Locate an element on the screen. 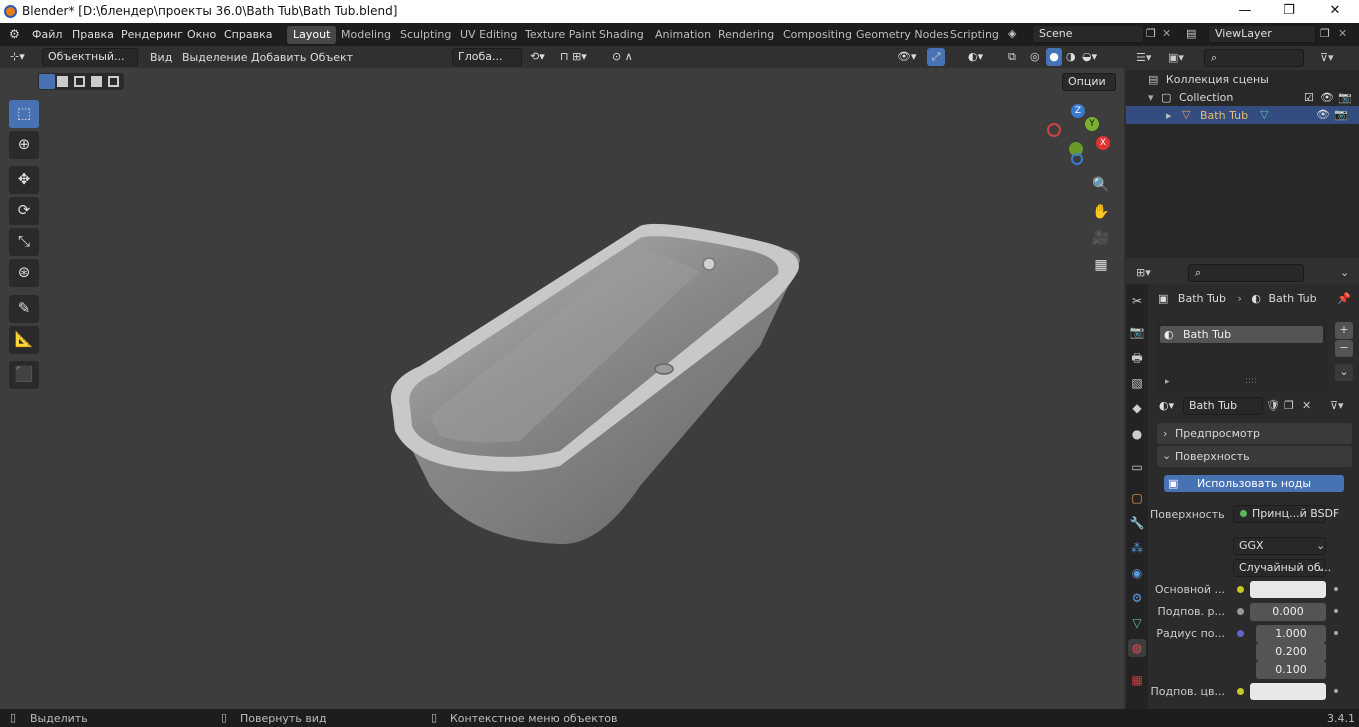  scene-field: Scene is located at coordinates (1088, 34).